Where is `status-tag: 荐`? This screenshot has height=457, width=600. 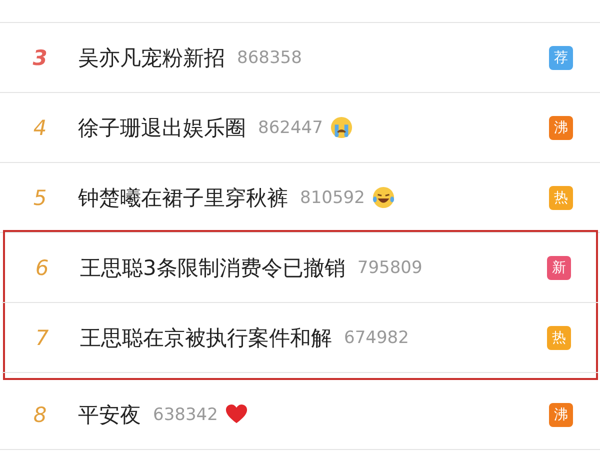
status-tag: 荐 is located at coordinates (561, 58).